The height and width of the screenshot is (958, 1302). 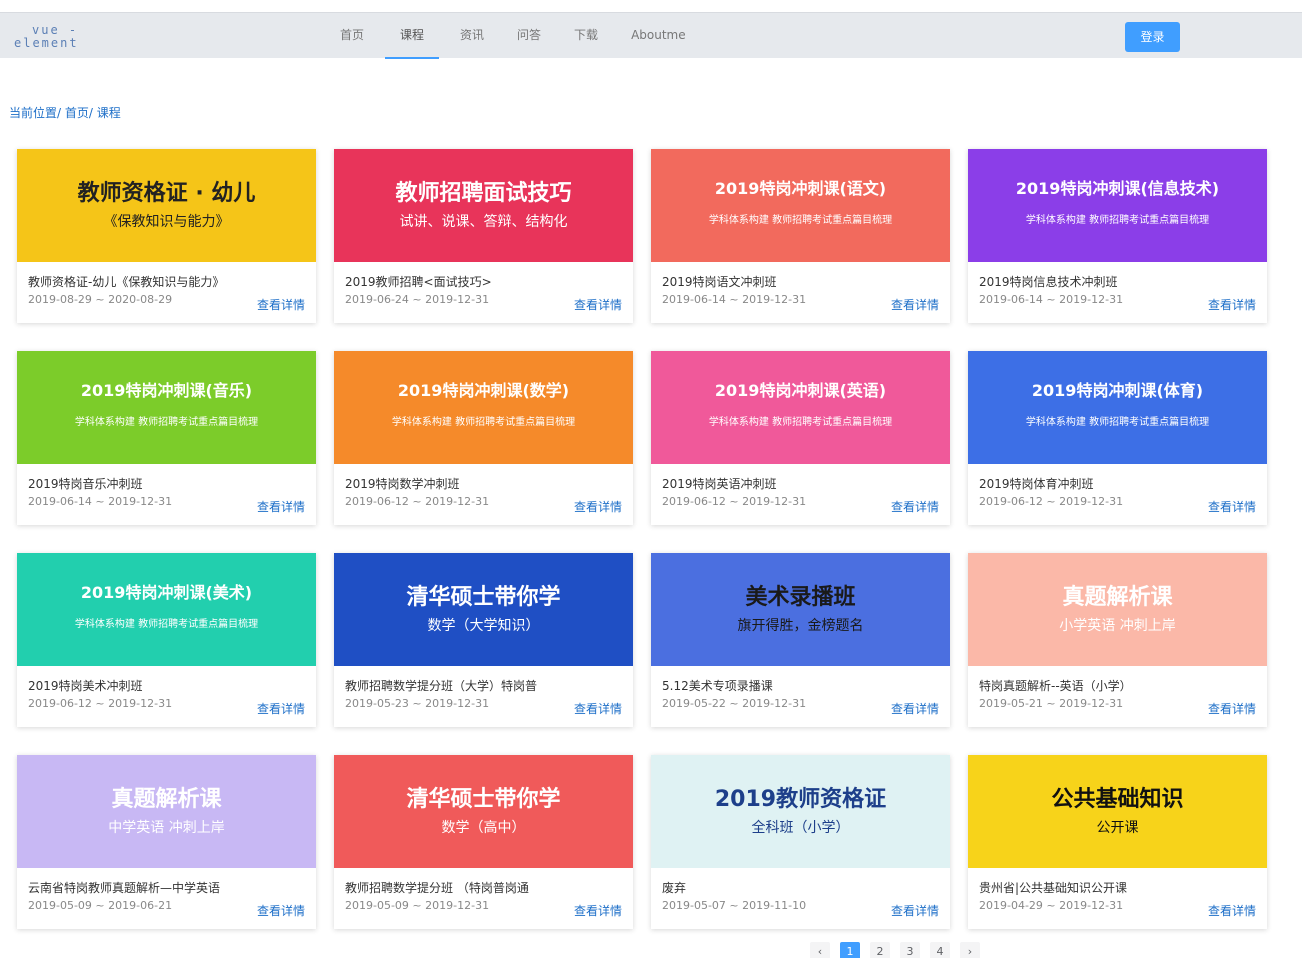 I want to click on course-banner-image: 2019教师资格证全科班（小学）, so click(x=800, y=811).